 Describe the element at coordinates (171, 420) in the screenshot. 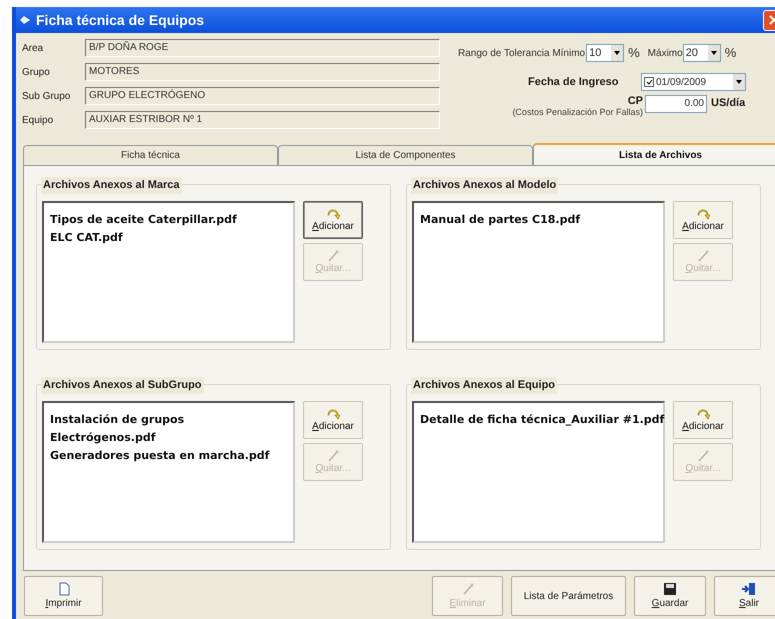

I see `file-item: Instalación de grupos` at that location.